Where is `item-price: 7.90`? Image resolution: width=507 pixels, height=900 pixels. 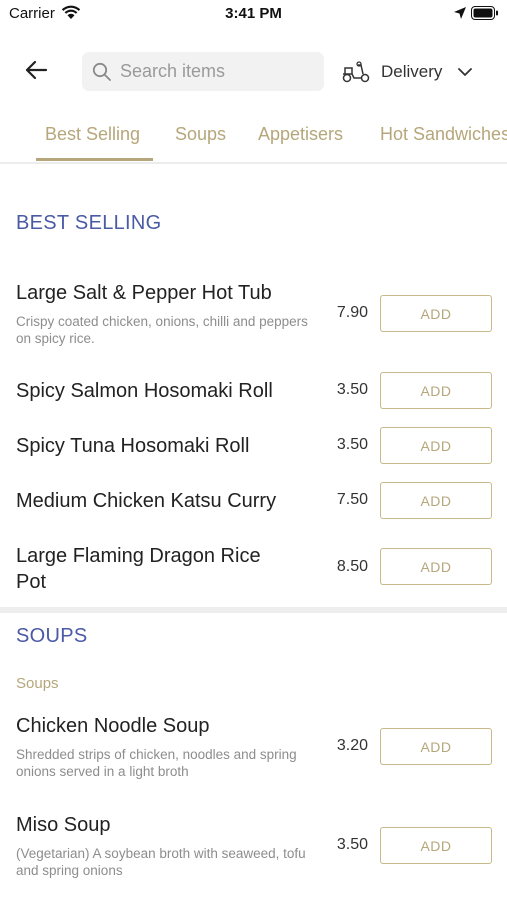 item-price: 7.90 is located at coordinates (352, 312).